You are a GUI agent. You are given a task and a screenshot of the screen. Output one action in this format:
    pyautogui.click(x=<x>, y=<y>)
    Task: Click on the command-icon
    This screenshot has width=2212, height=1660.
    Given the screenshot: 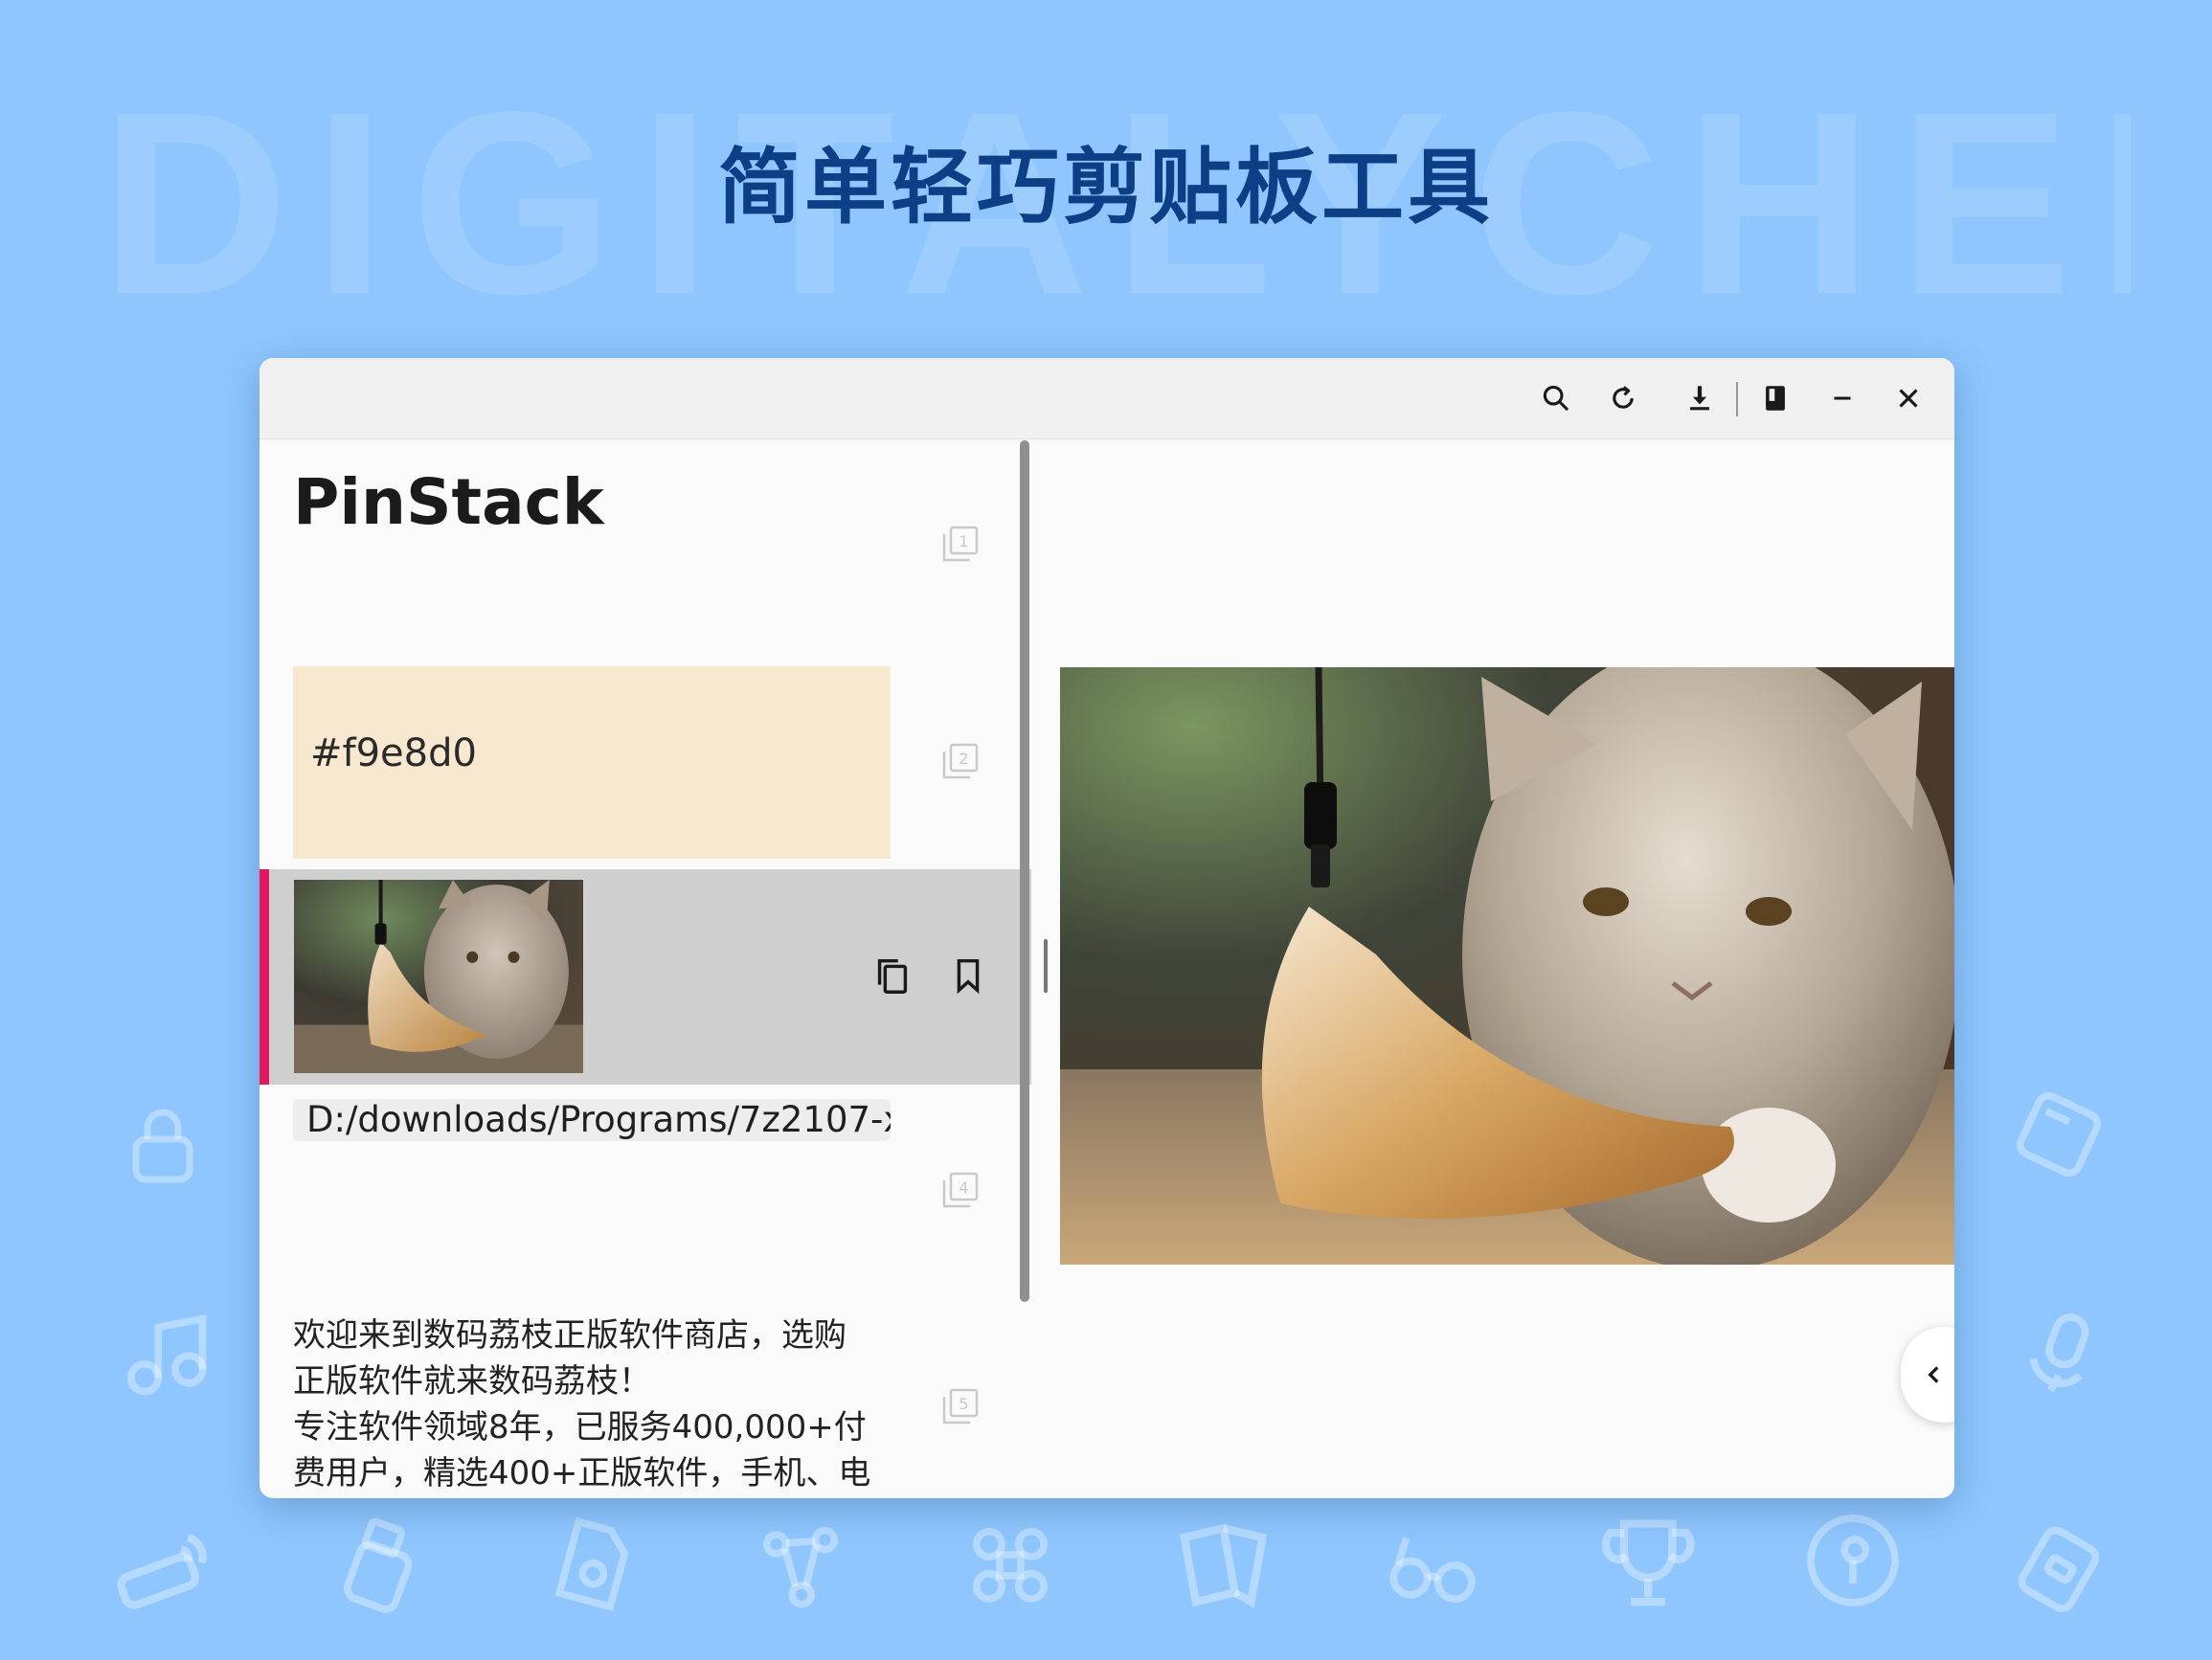 What is the action you would take?
    pyautogui.click(x=1010, y=1565)
    